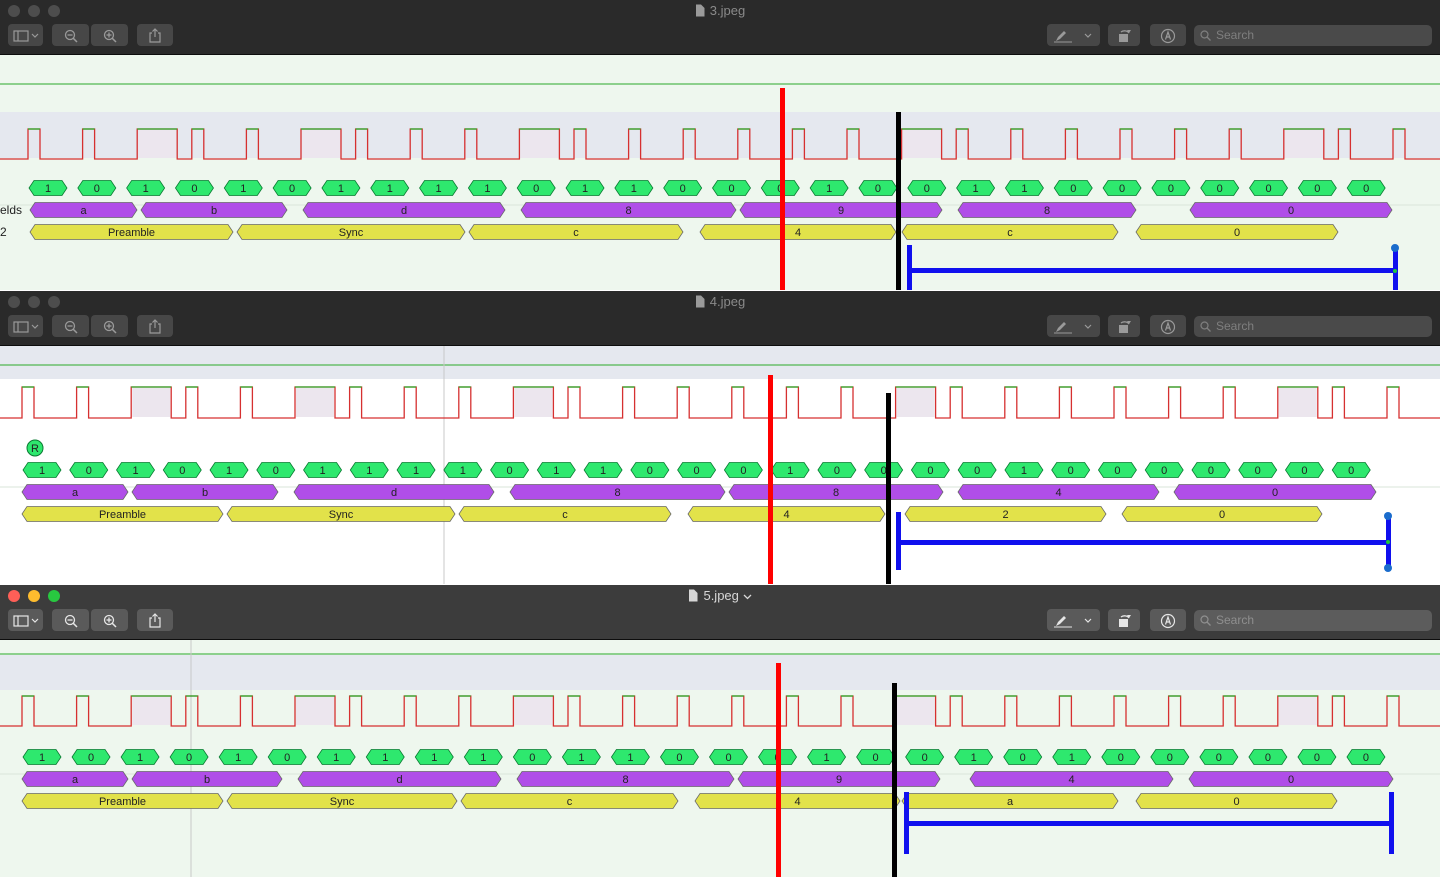 The width and height of the screenshot is (1440, 877). What do you see at coordinates (131, 233) in the screenshot?
I see `group-cell-label: Preamble` at bounding box center [131, 233].